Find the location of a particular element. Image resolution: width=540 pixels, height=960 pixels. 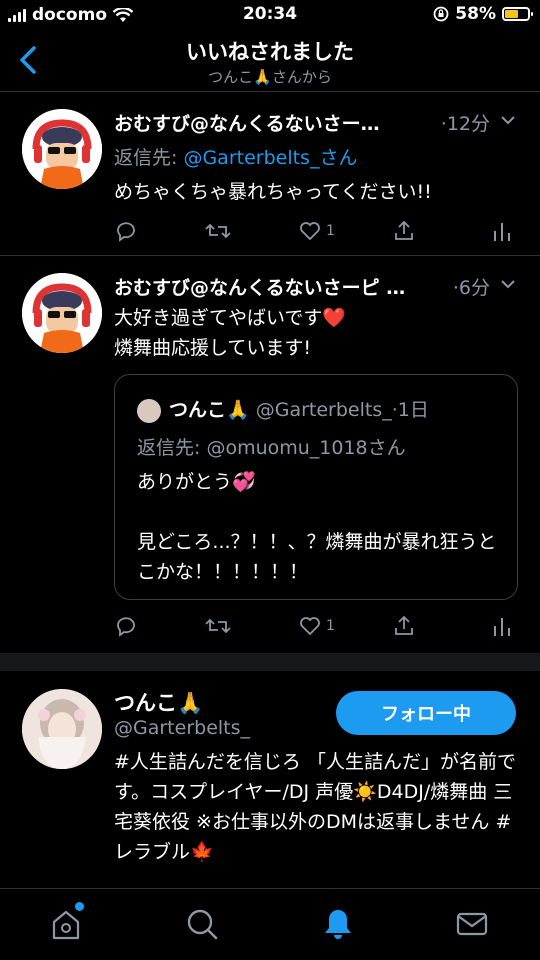

battery-icon is located at coordinates (517, 14).